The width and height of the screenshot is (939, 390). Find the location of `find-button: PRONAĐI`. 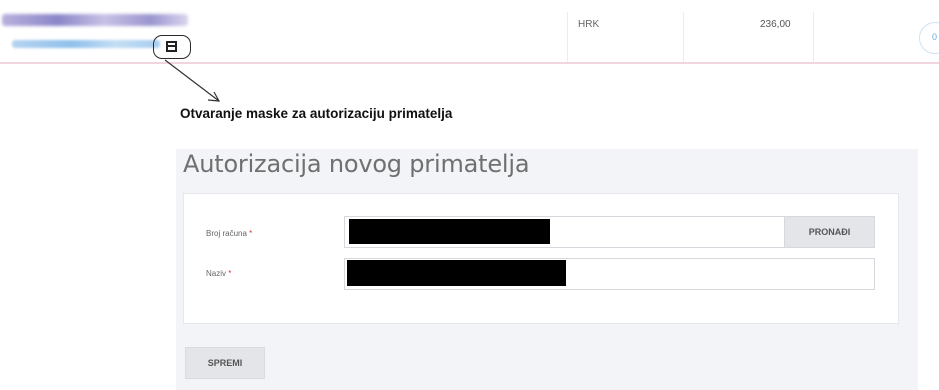

find-button: PRONAĐI is located at coordinates (829, 232).